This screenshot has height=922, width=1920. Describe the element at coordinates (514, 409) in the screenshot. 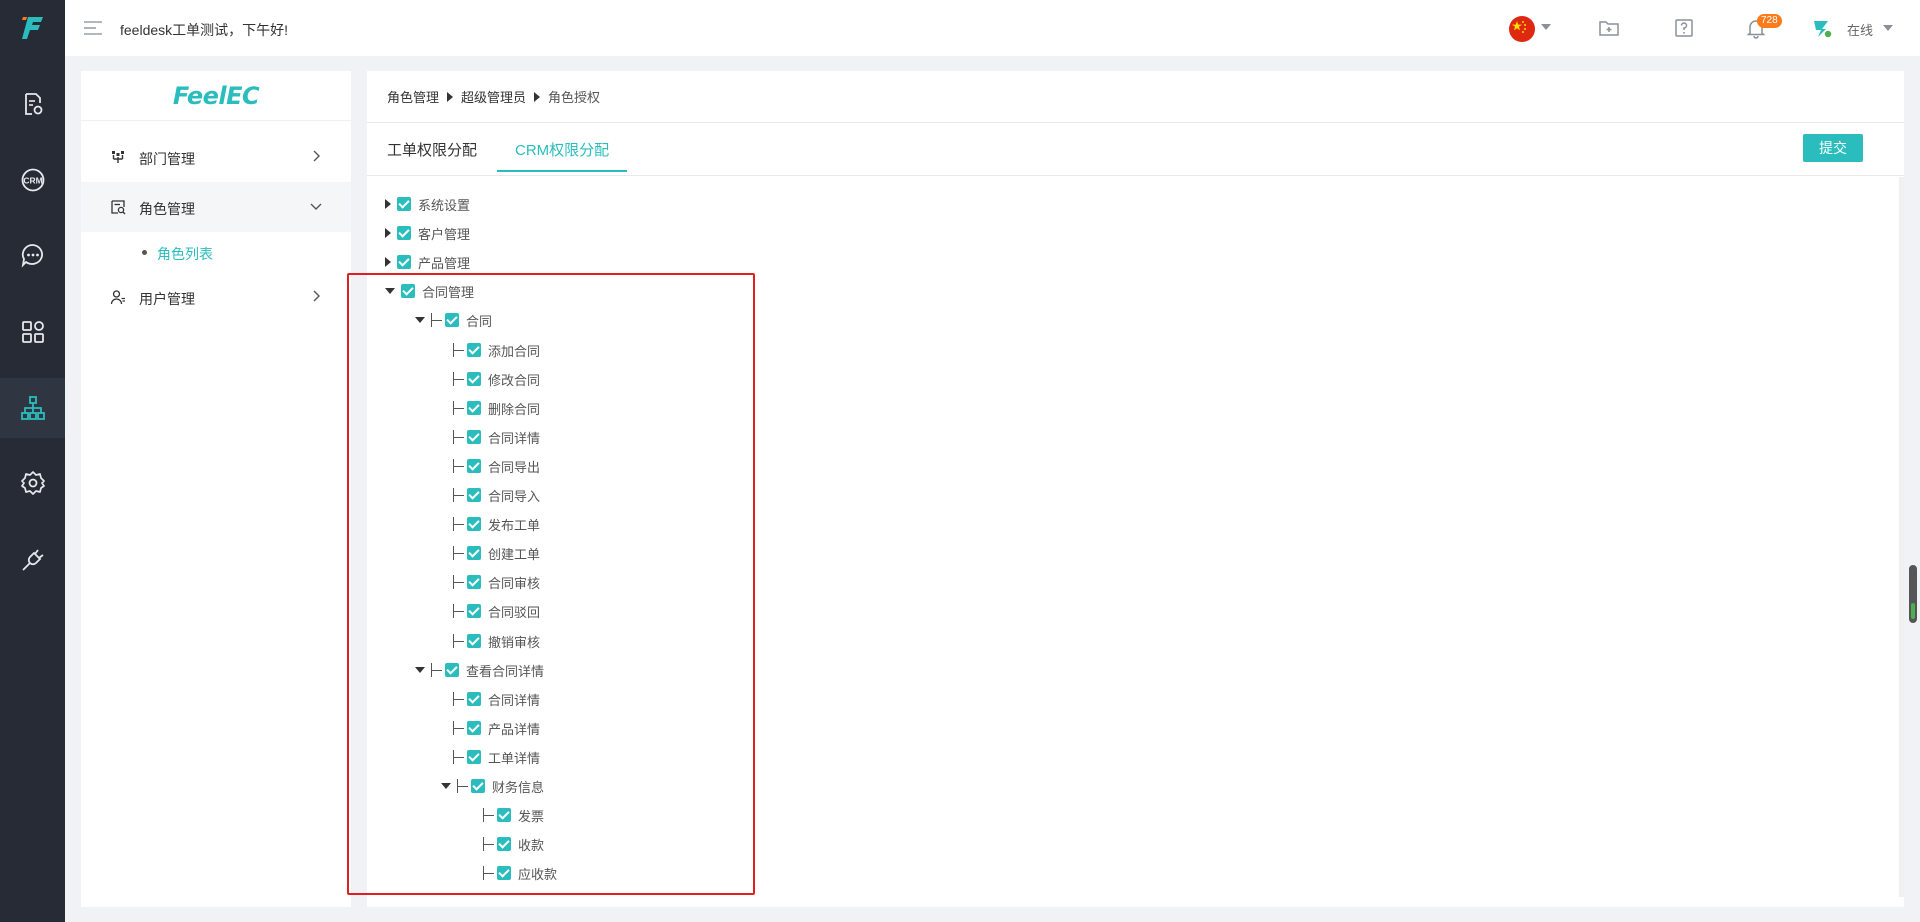

I see `tree-node-label: 删除合同` at that location.